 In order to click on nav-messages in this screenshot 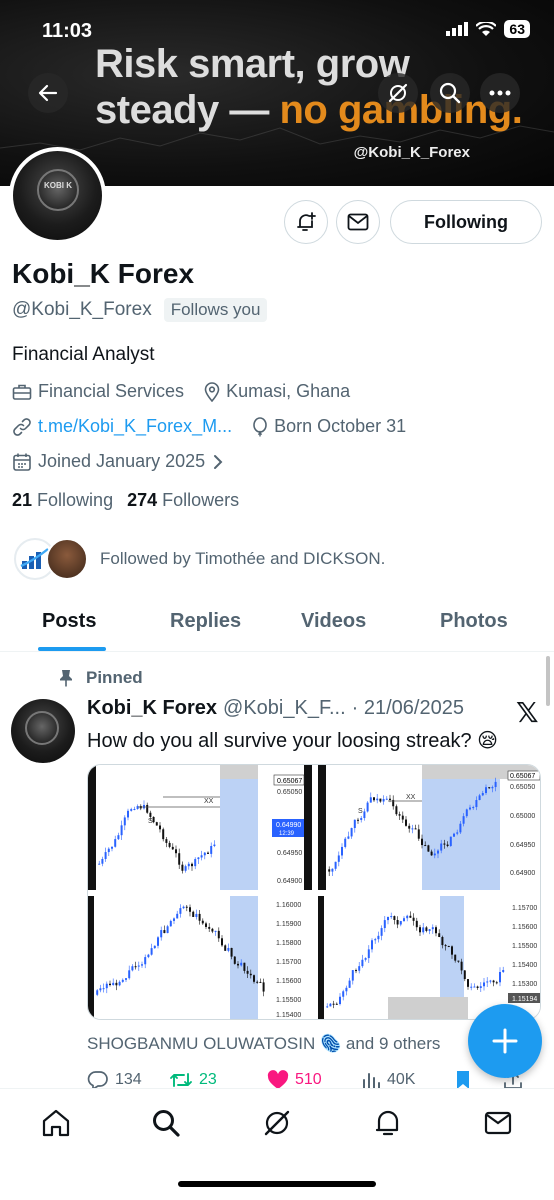, I will do `click(498, 1123)`.